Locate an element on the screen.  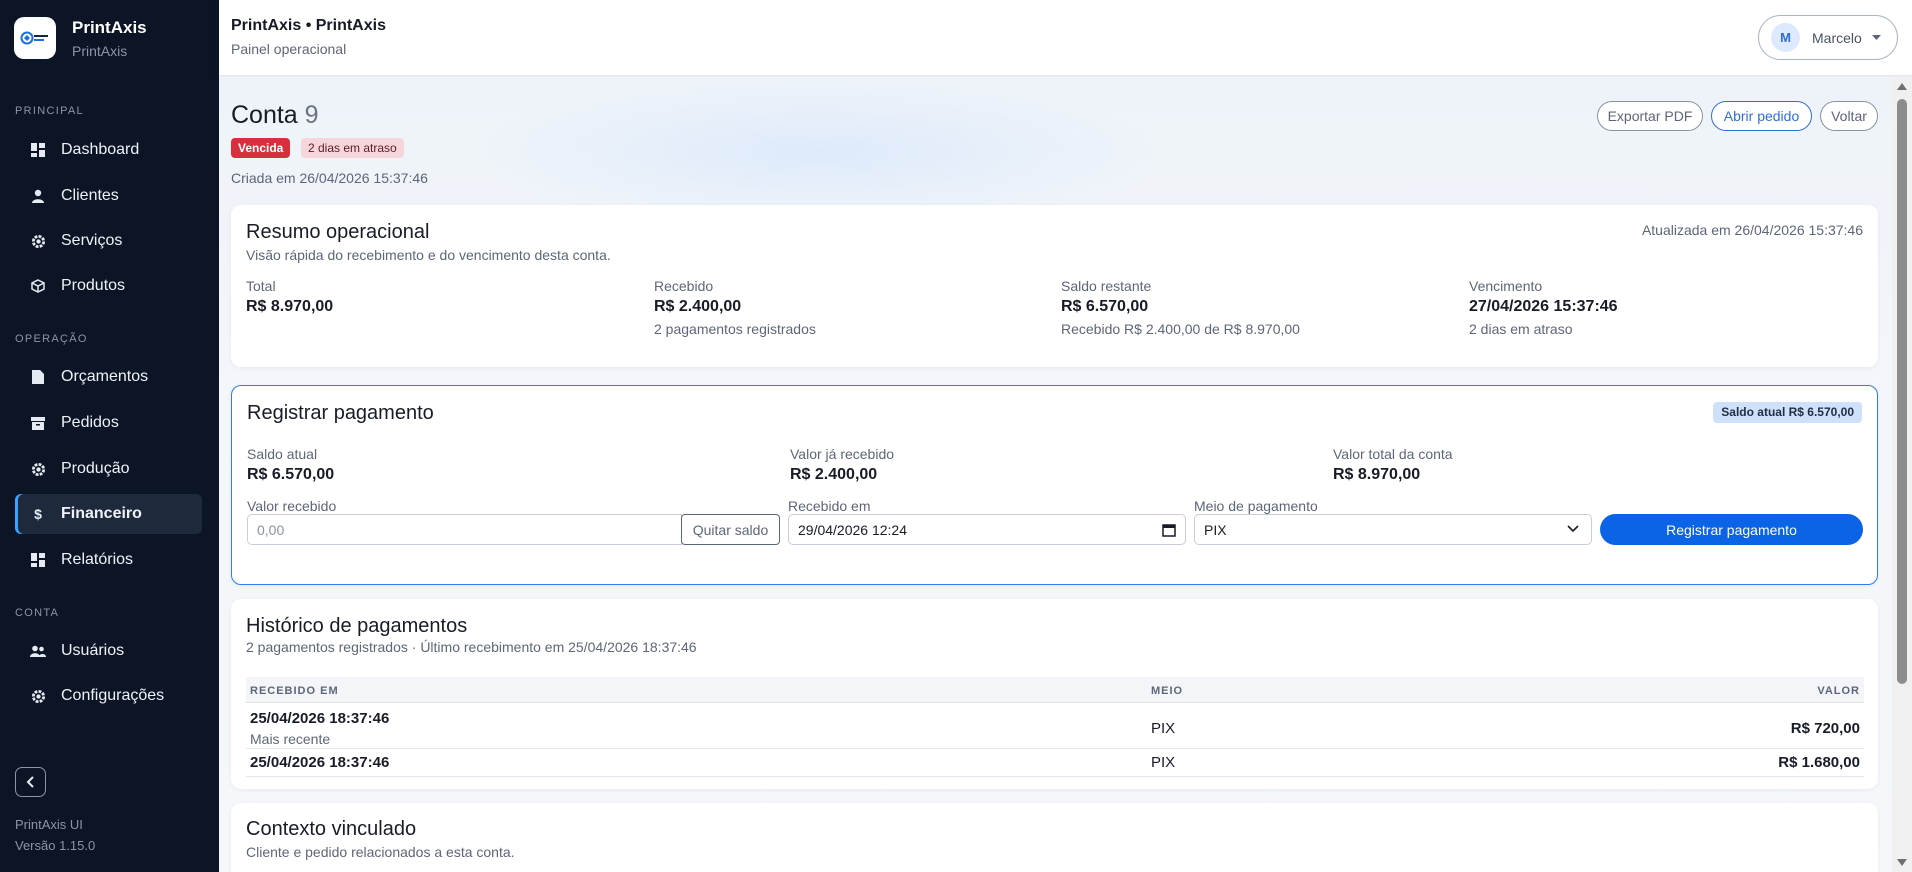
row-method: PIX is located at coordinates (1163, 728).